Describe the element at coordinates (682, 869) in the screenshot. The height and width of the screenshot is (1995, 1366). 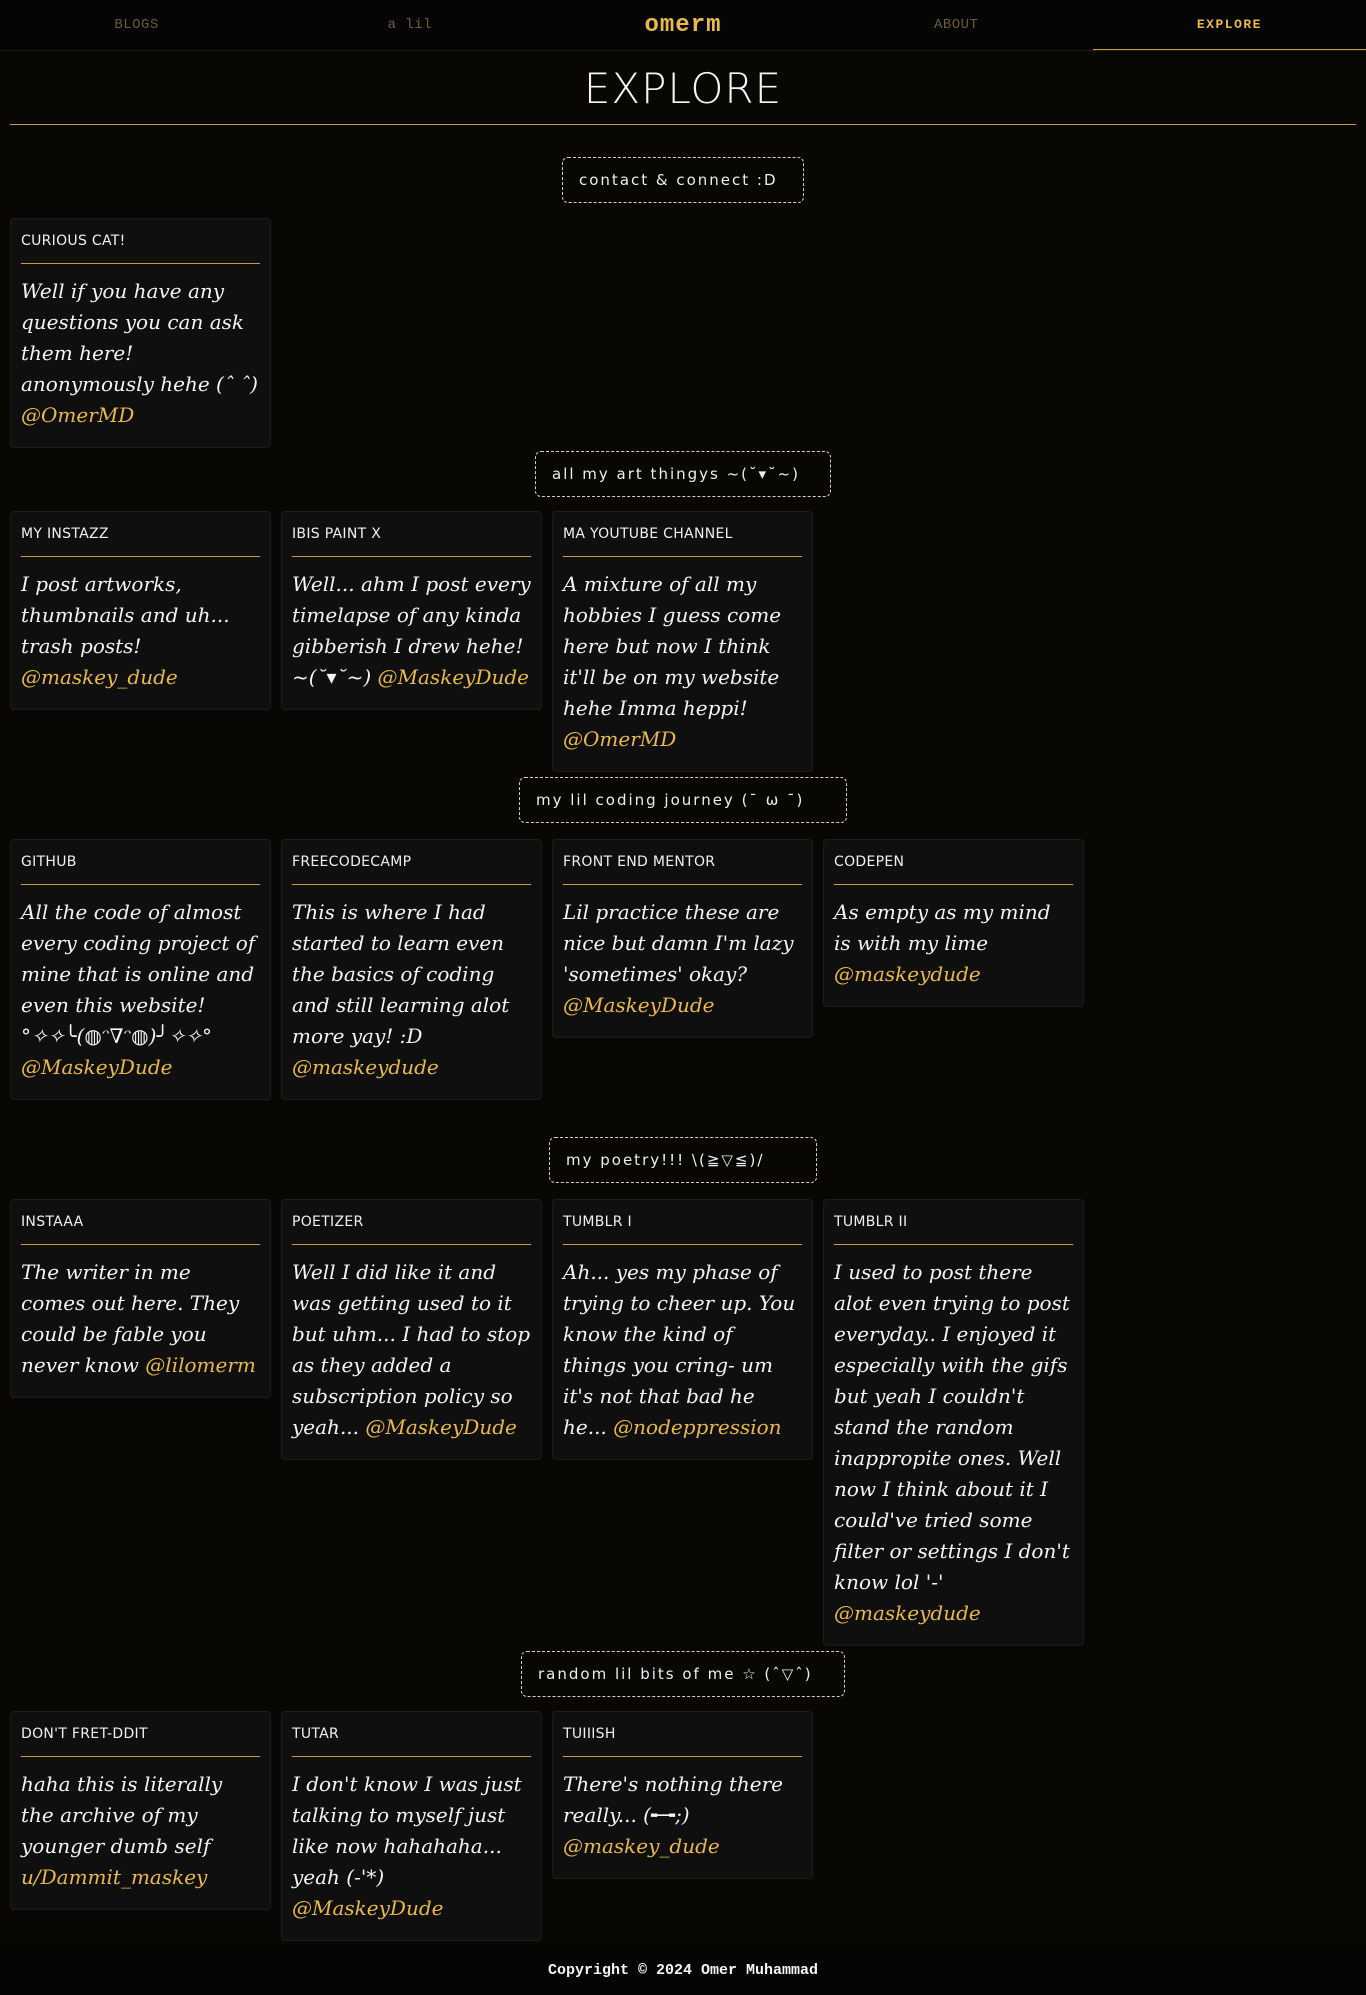
I see `card-title: Front End Mentor` at that location.